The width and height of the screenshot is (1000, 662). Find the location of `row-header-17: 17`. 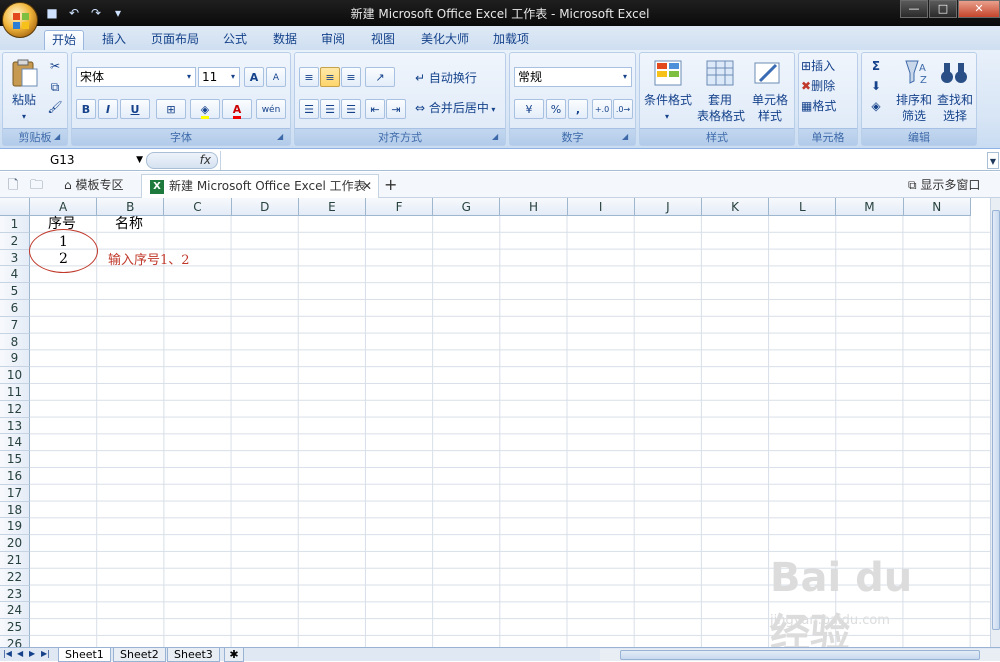

row-header-17: 17 is located at coordinates (15, 493).